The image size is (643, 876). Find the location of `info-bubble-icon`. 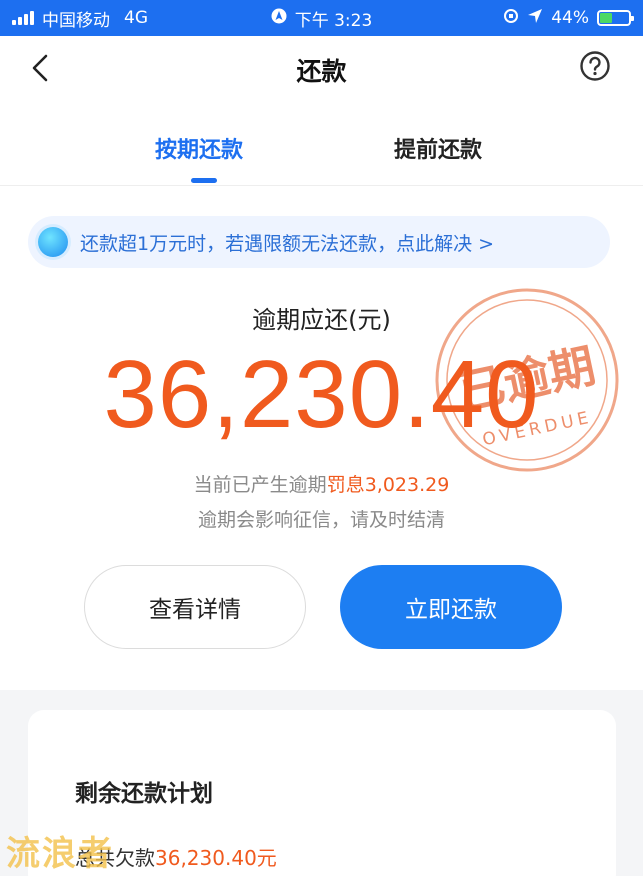

info-bubble-icon is located at coordinates (53, 242).